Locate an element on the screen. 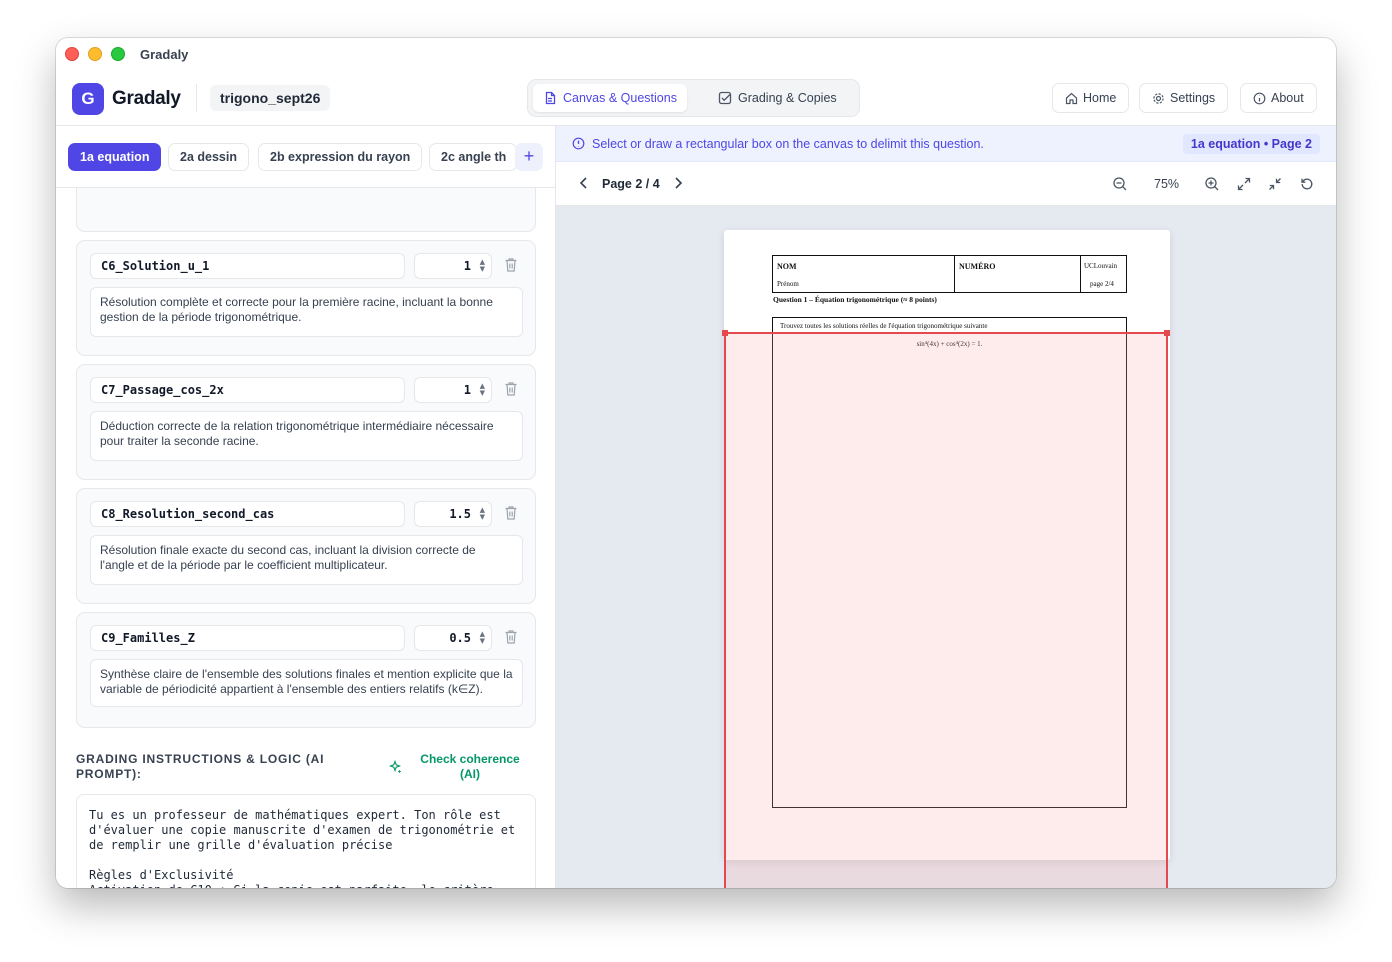  window-title: Gradaly is located at coordinates (164, 54).